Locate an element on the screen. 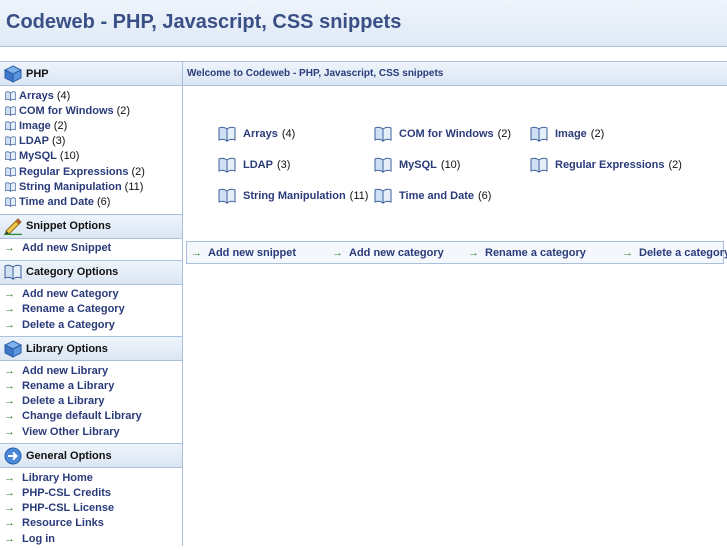 This screenshot has height=550, width=727. sidebar-library-title: PHP is located at coordinates (37, 73).